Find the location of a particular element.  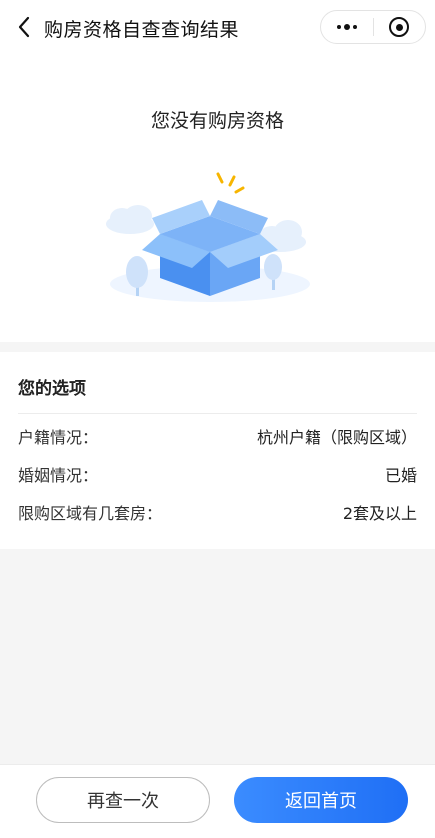

option-value: 已婚 is located at coordinates (400, 475).